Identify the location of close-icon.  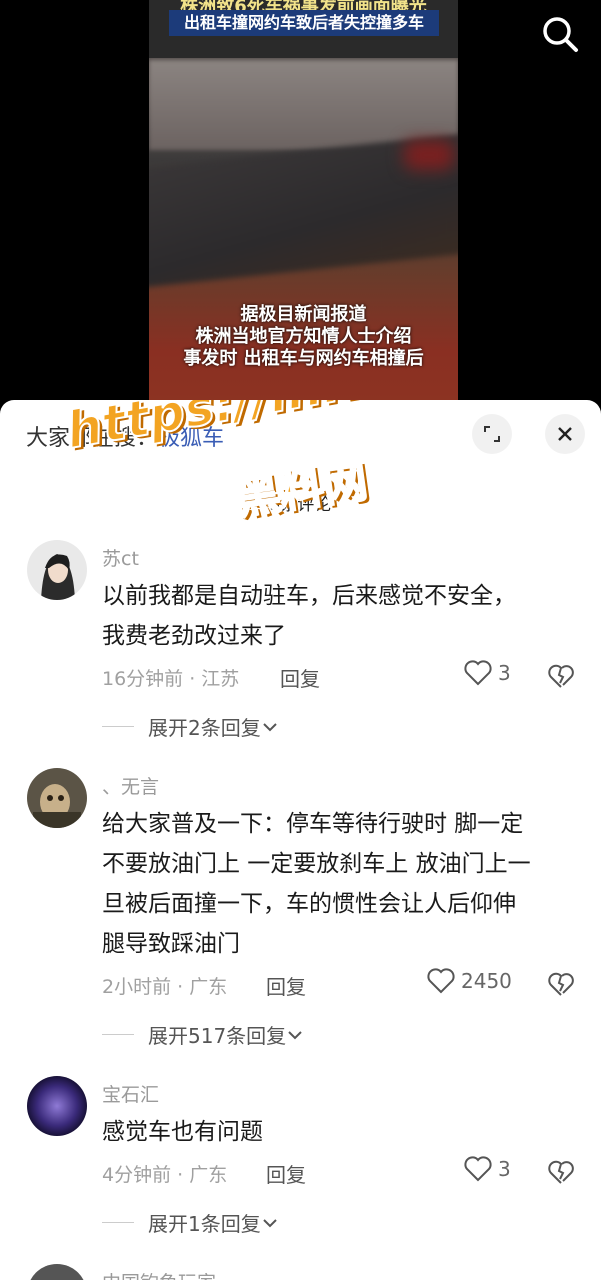
(565, 434).